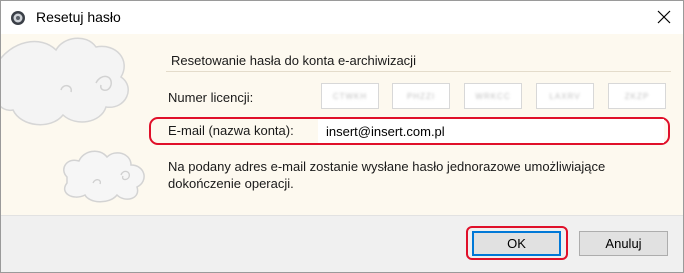 This screenshot has height=273, width=684. I want to click on licence-field-4: LAXRV, so click(565, 96).